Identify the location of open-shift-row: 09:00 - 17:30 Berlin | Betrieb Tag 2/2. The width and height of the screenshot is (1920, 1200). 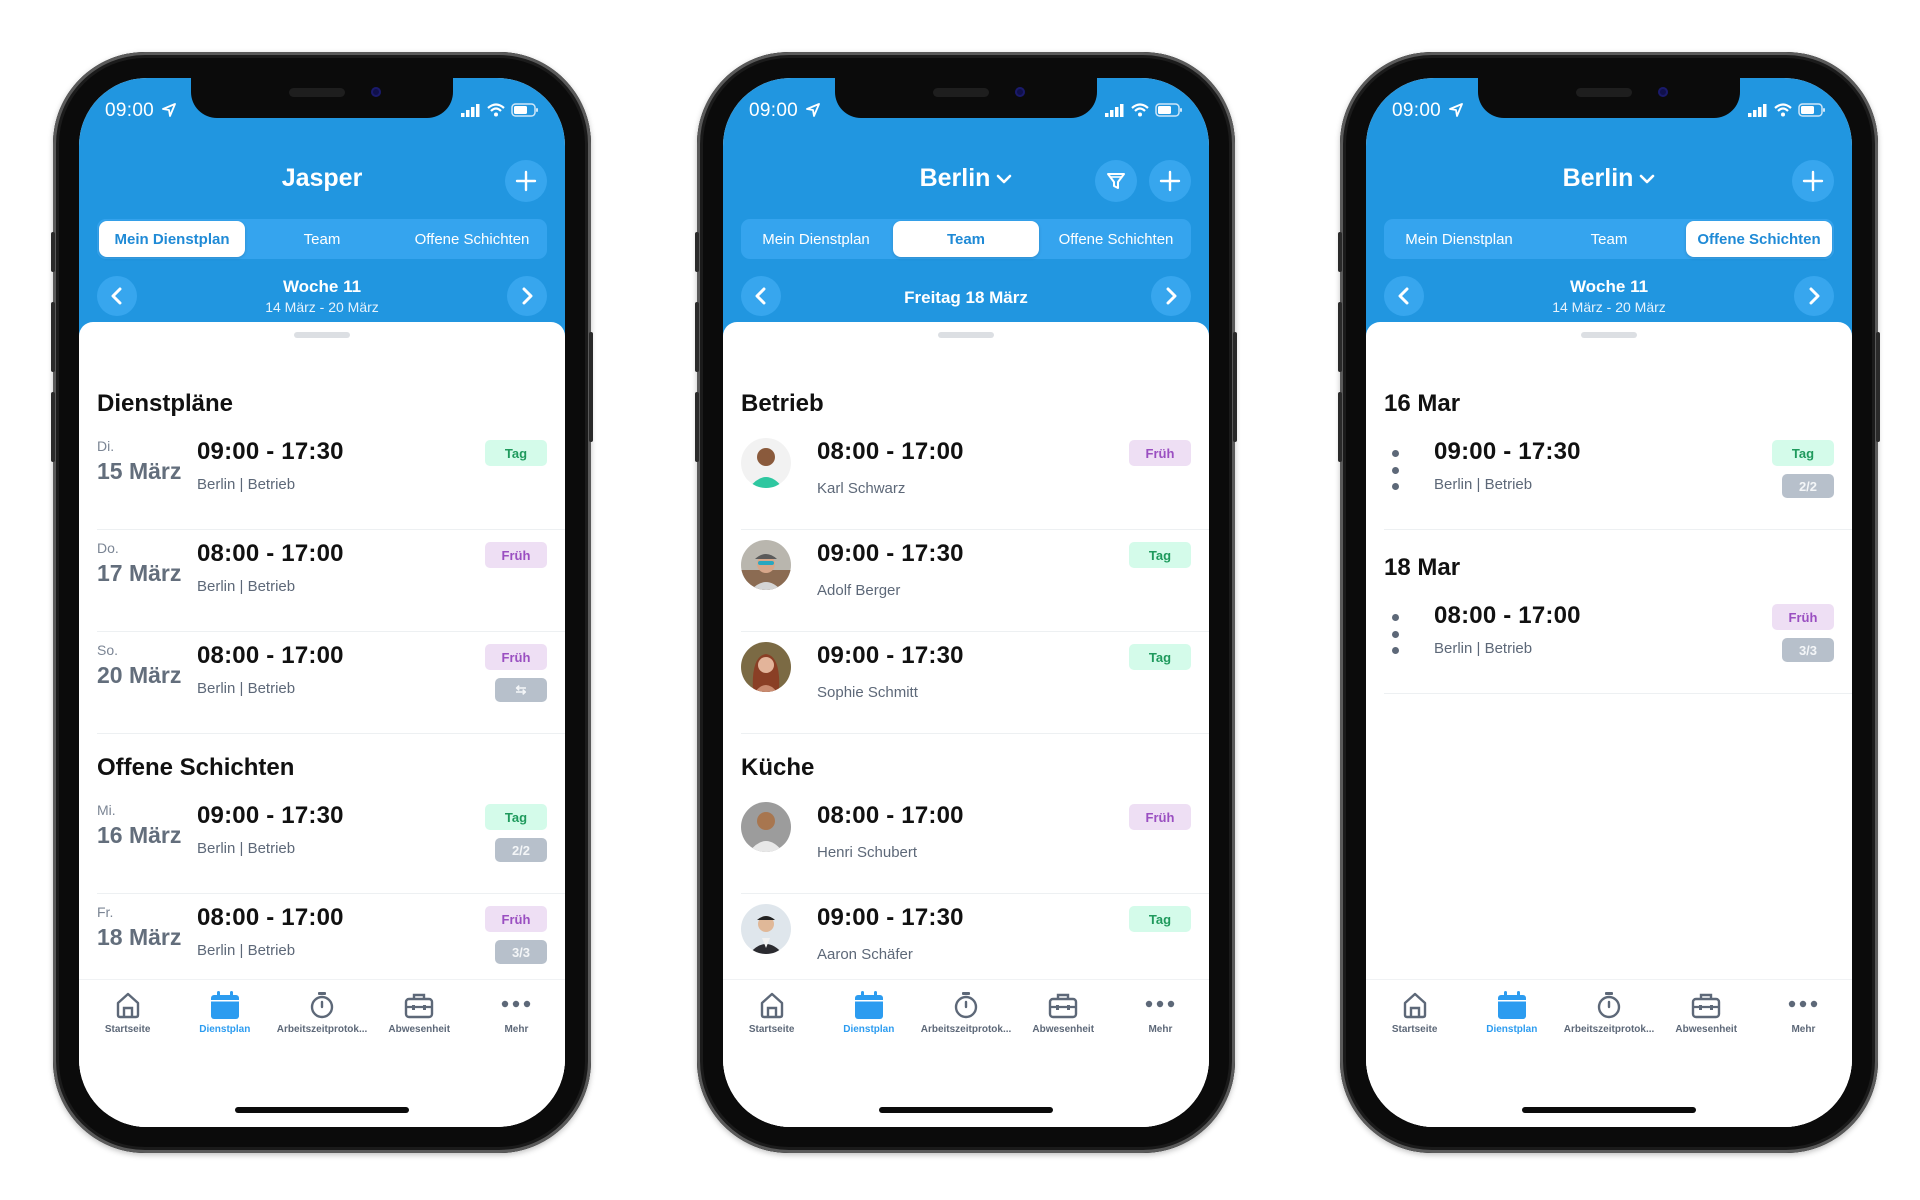
(1618, 479).